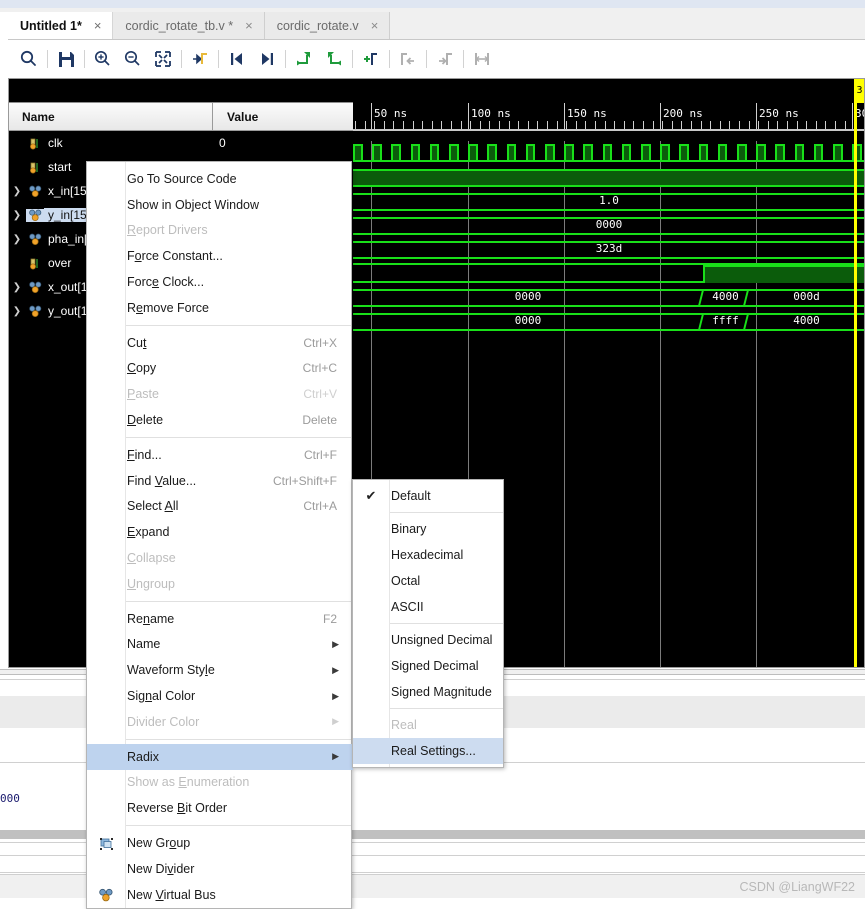  Describe the element at coordinates (371, 59) in the screenshot. I see `add-marker-icon` at that location.